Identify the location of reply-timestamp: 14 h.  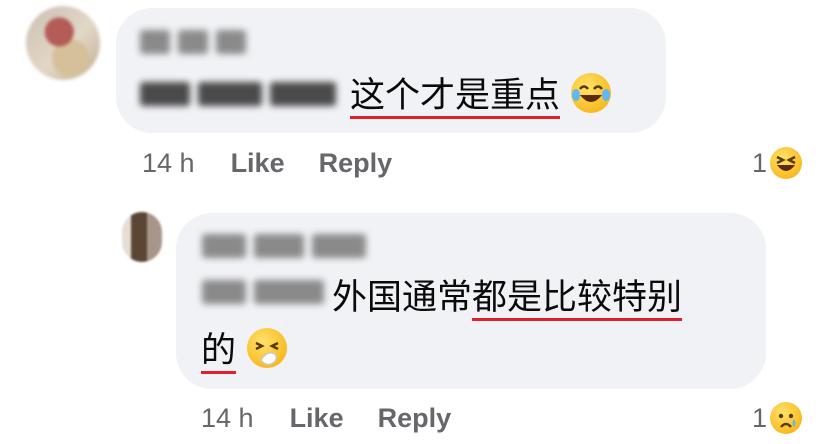
(227, 418).